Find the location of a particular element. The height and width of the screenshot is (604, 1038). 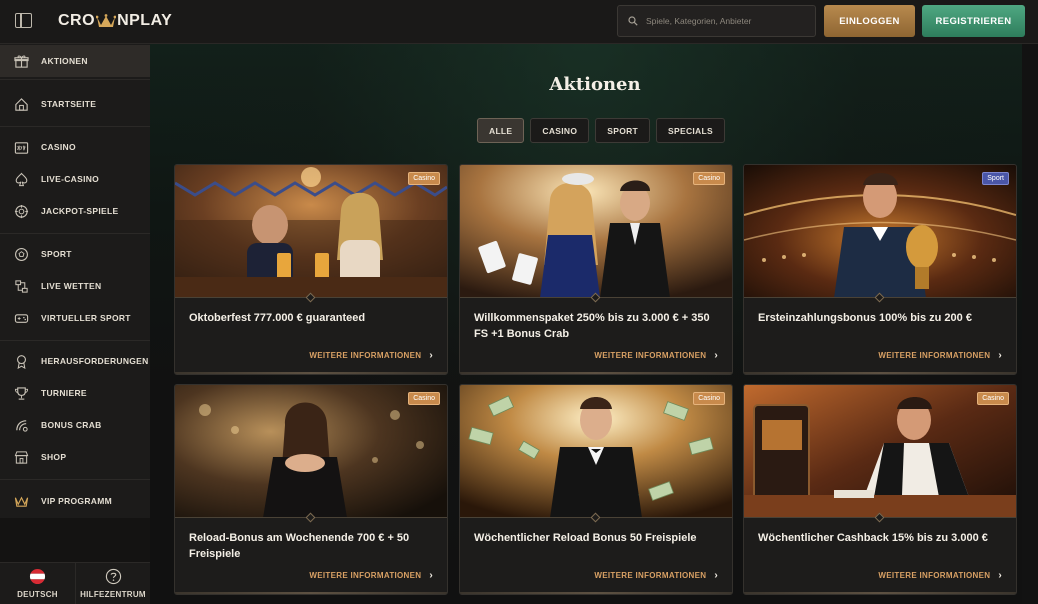

promo-title: Oktoberfest 777.000 € guaranteed is located at coordinates (277, 318).